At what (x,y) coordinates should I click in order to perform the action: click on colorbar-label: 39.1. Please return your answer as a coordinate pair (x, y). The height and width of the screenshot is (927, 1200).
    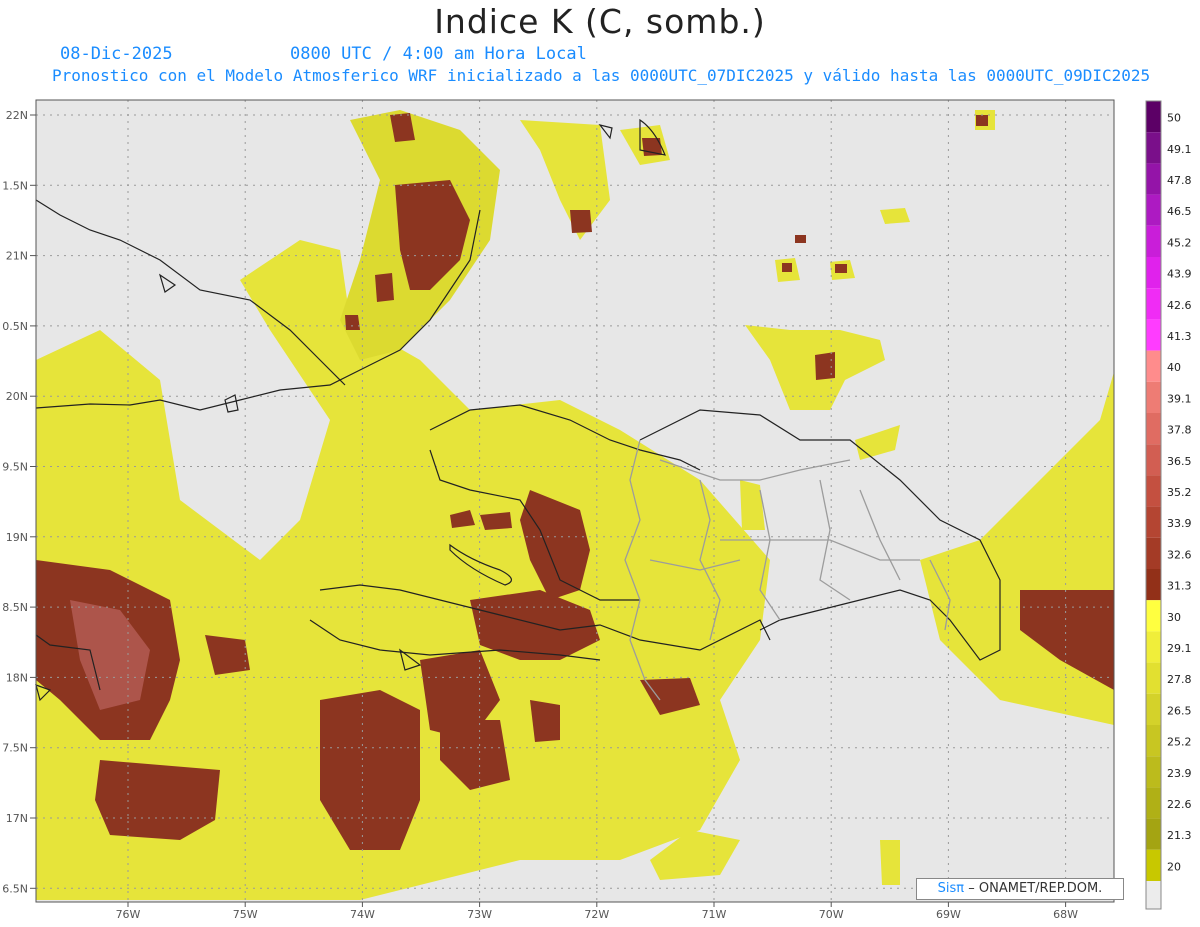
    Looking at the image, I should click on (1179, 398).